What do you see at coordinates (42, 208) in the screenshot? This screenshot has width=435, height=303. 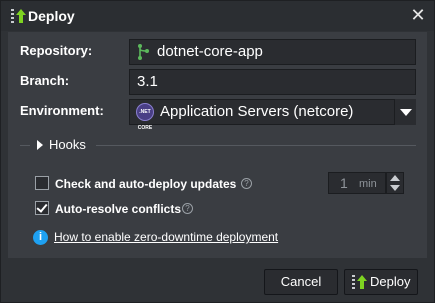 I see `auto-resolve-checkbox` at bounding box center [42, 208].